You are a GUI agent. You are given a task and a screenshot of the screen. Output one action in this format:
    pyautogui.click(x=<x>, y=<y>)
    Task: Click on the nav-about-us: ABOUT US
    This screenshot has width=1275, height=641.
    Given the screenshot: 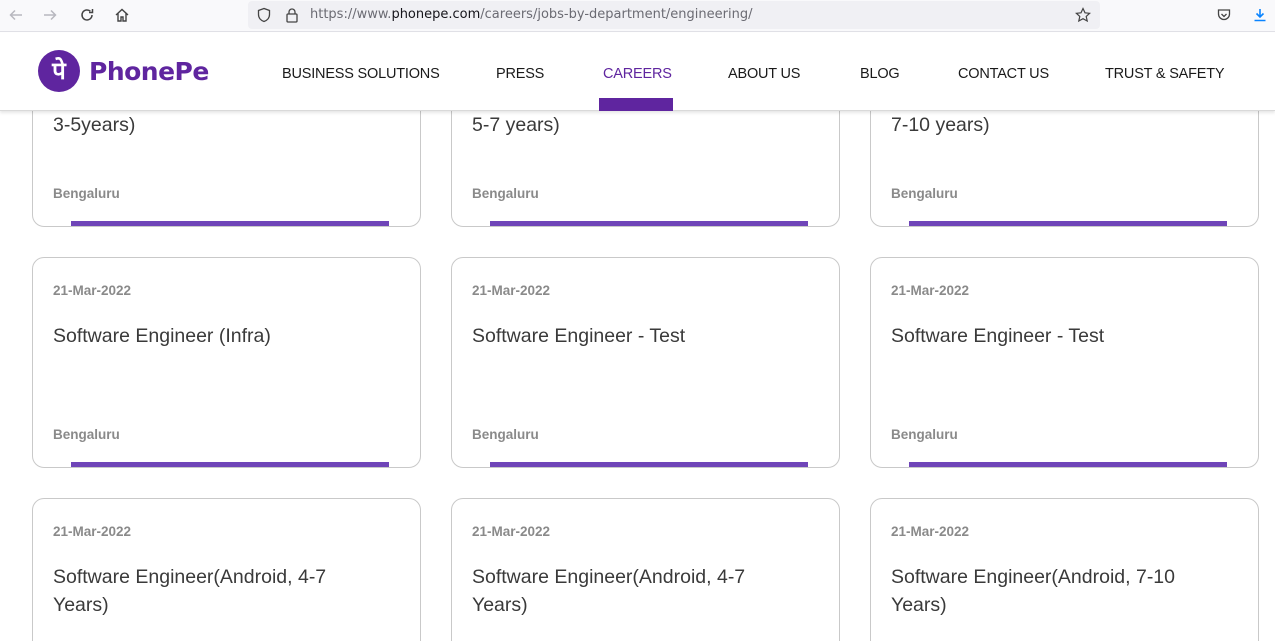 What is the action you would take?
    pyautogui.click(x=764, y=74)
    